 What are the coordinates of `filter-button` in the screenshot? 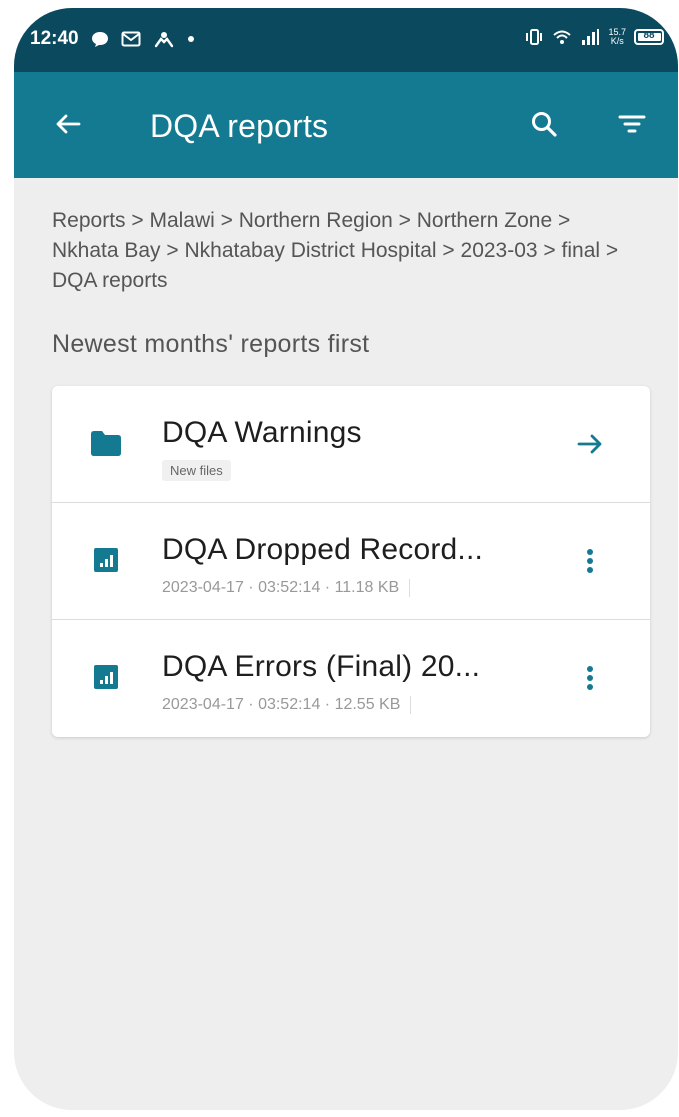 It's located at (632, 124).